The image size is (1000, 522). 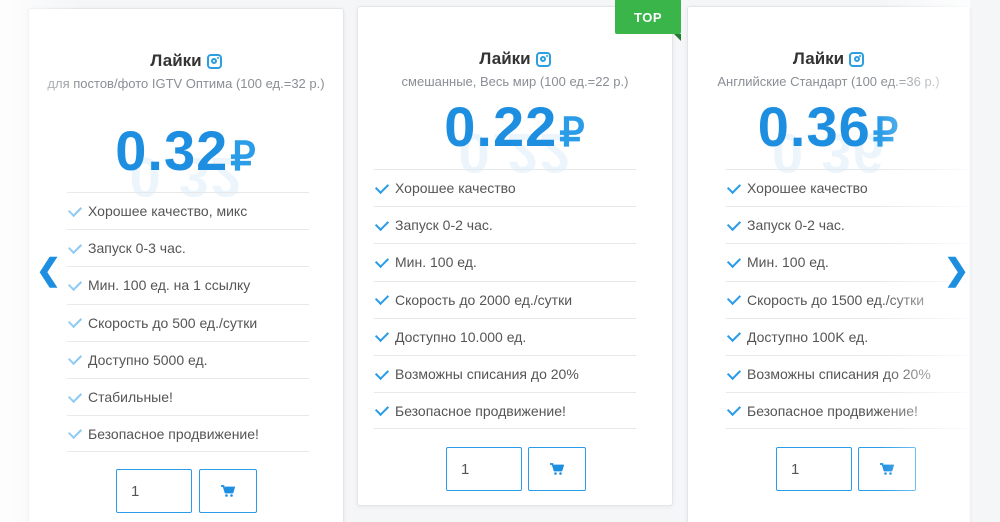 I want to click on price-value: 0.32, so click(x=172, y=150).